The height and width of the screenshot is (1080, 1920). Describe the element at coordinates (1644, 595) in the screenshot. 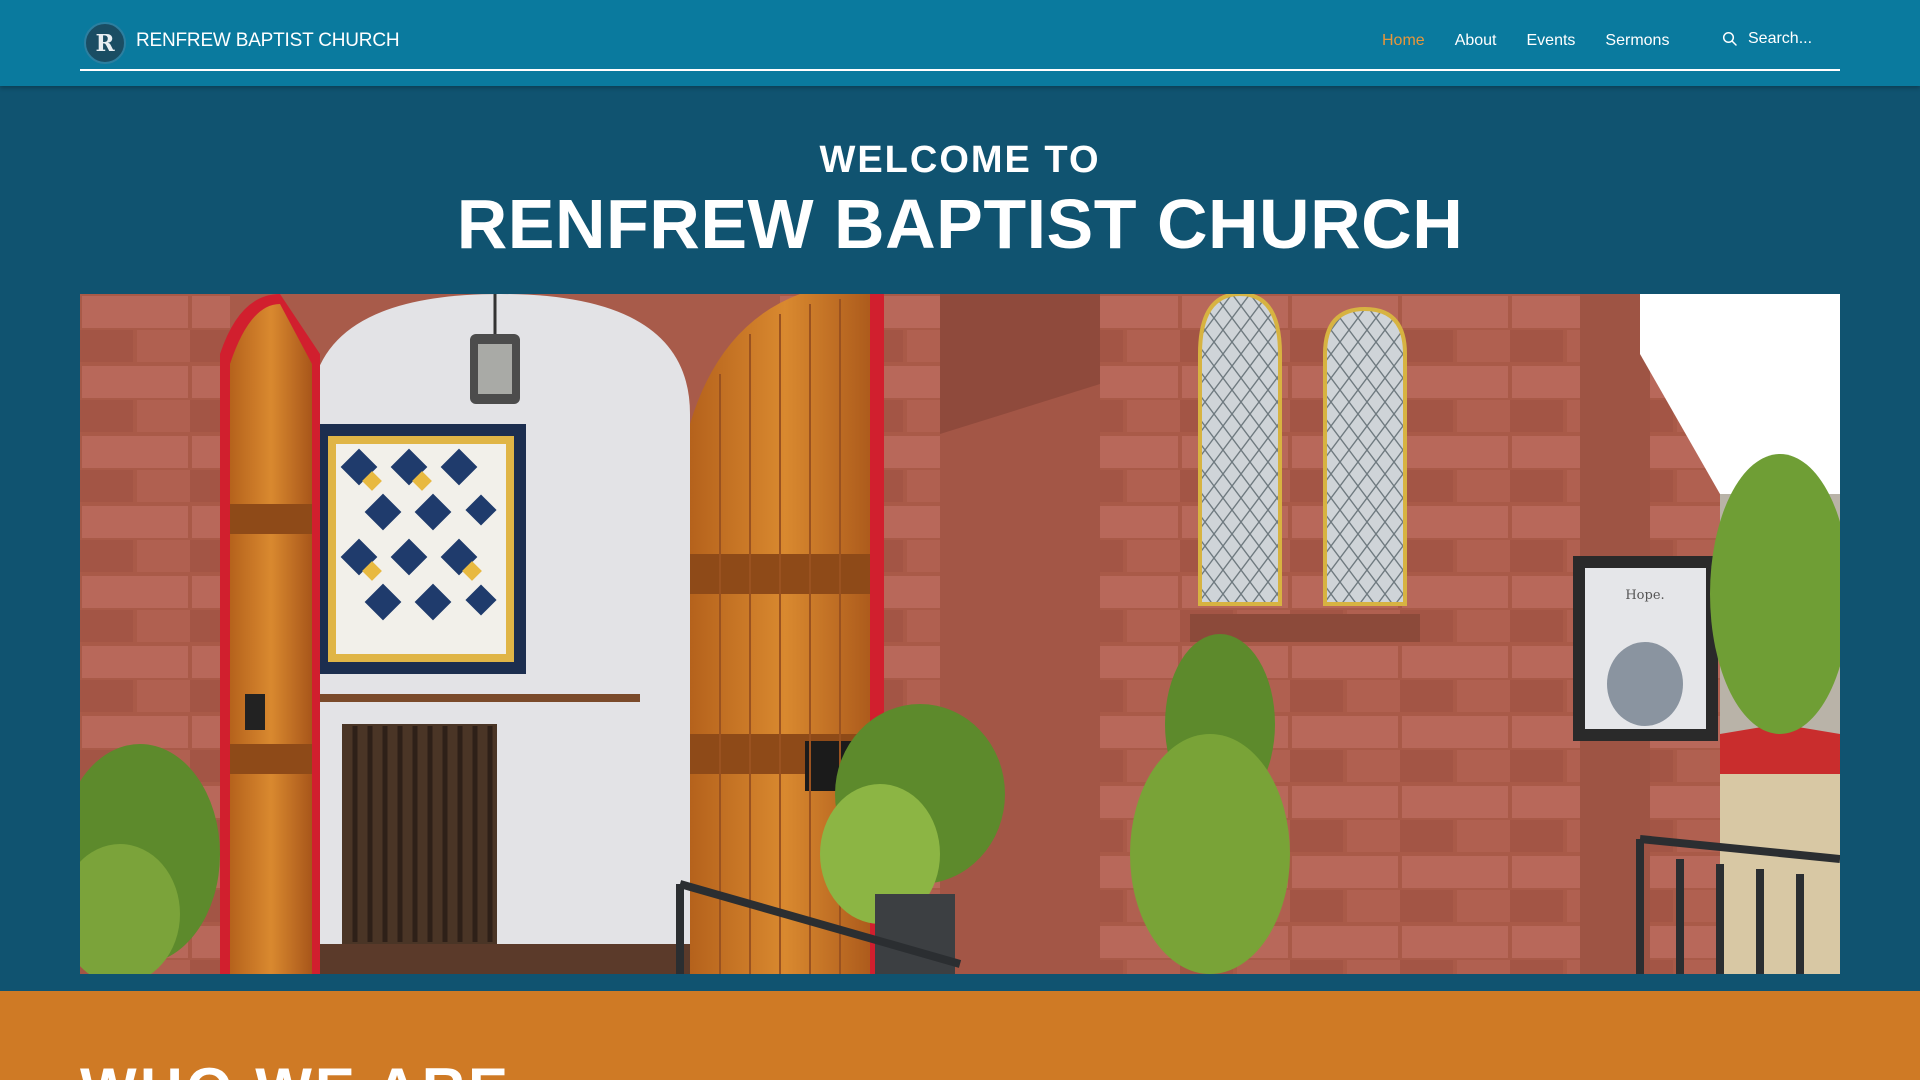

I see `poster-text: Hope.` at that location.